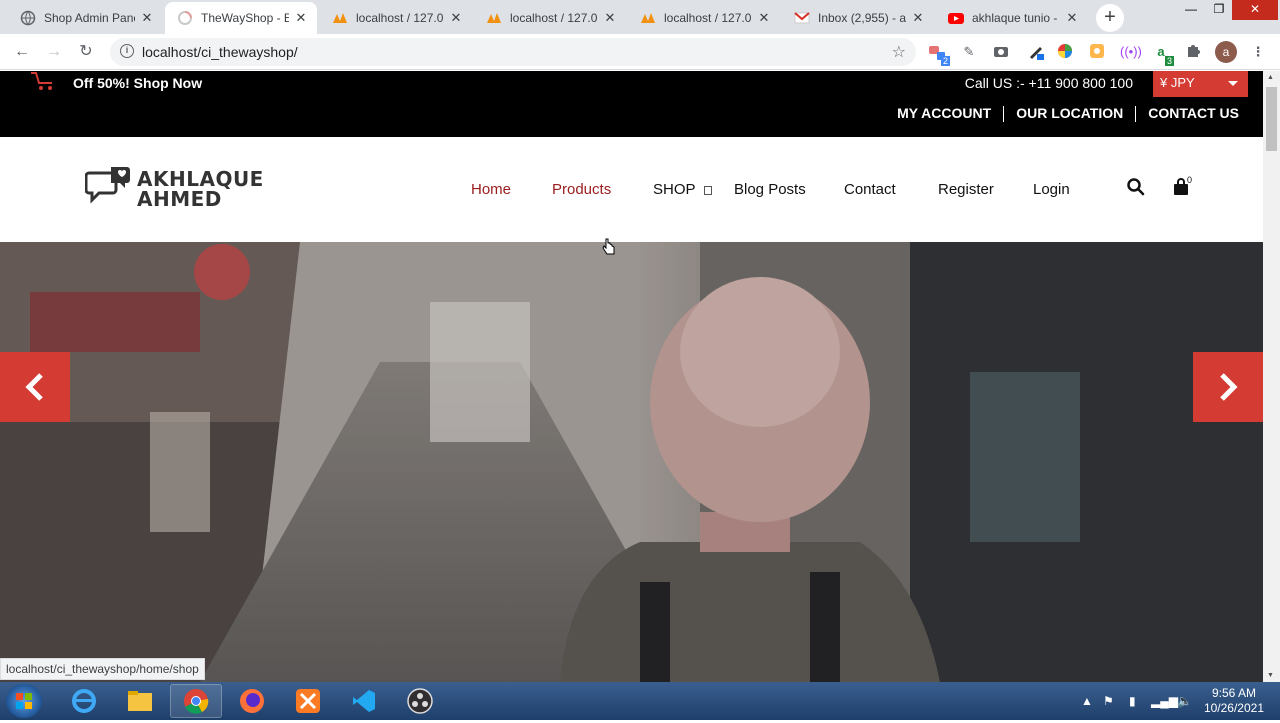 This screenshot has height=723, width=1280. Describe the element at coordinates (179, 199) in the screenshot. I see `logo-line-2: AHMED` at that location.